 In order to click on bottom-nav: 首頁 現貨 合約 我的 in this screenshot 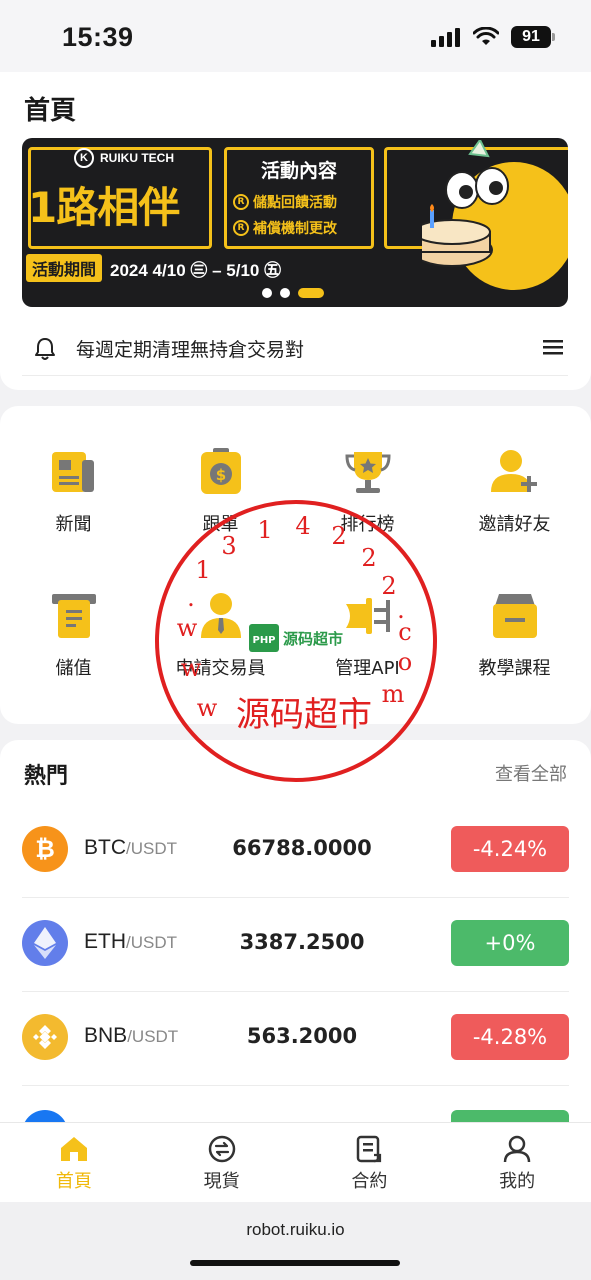, I will do `click(295, 1162)`.